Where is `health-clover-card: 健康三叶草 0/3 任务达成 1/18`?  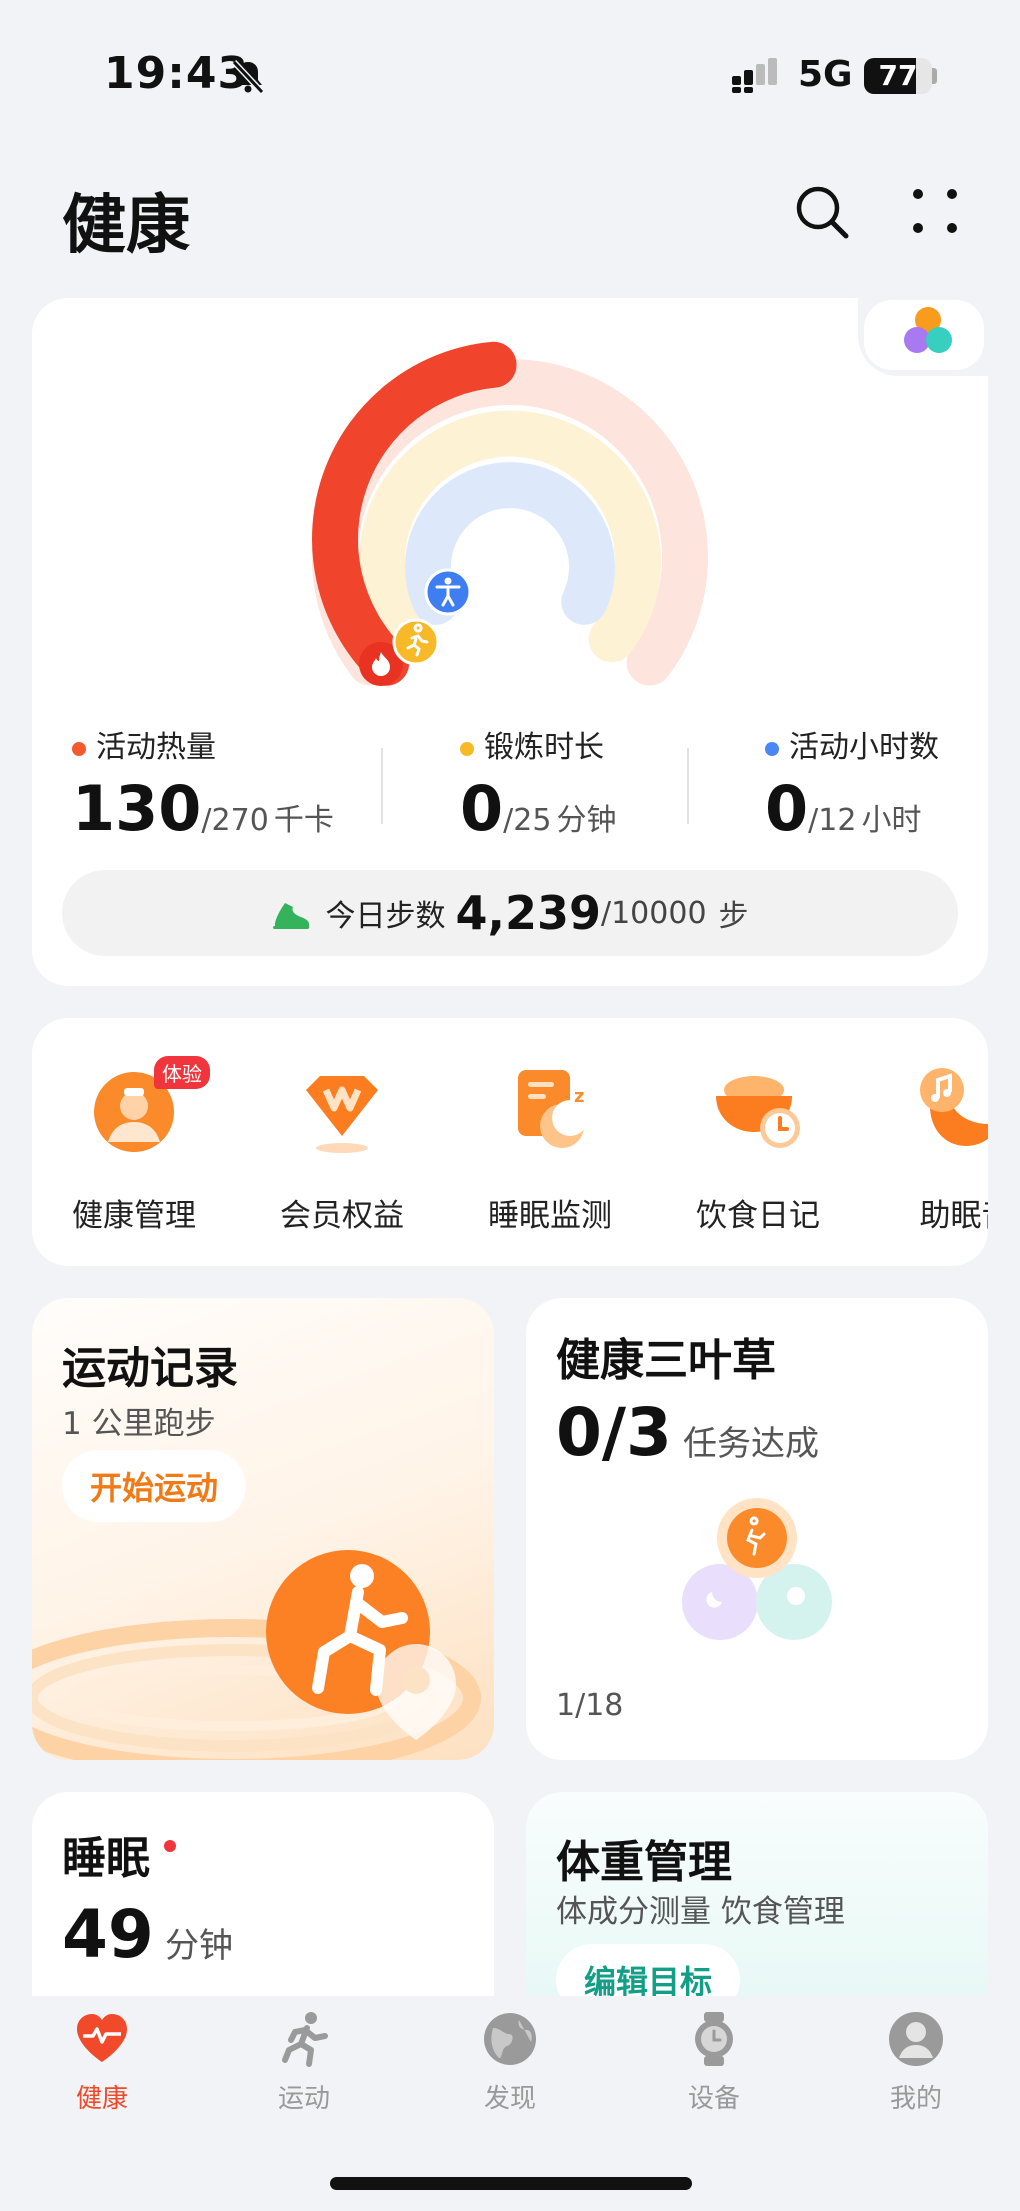 health-clover-card: 健康三叶草 0/3 任务达成 1/18 is located at coordinates (757, 1529).